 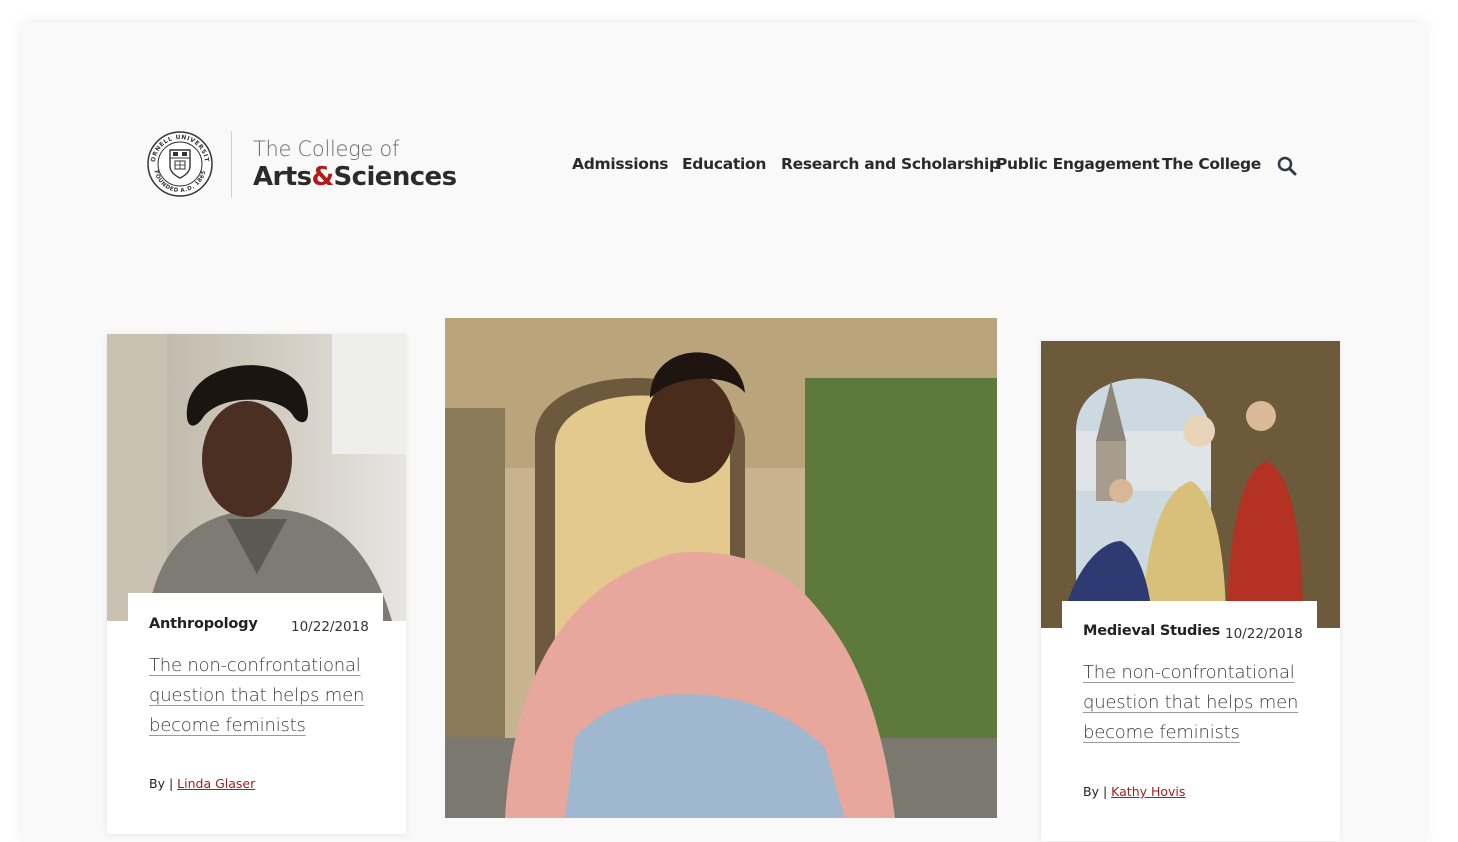 What do you see at coordinates (724, 164) in the screenshot?
I see `nav-education: Education` at bounding box center [724, 164].